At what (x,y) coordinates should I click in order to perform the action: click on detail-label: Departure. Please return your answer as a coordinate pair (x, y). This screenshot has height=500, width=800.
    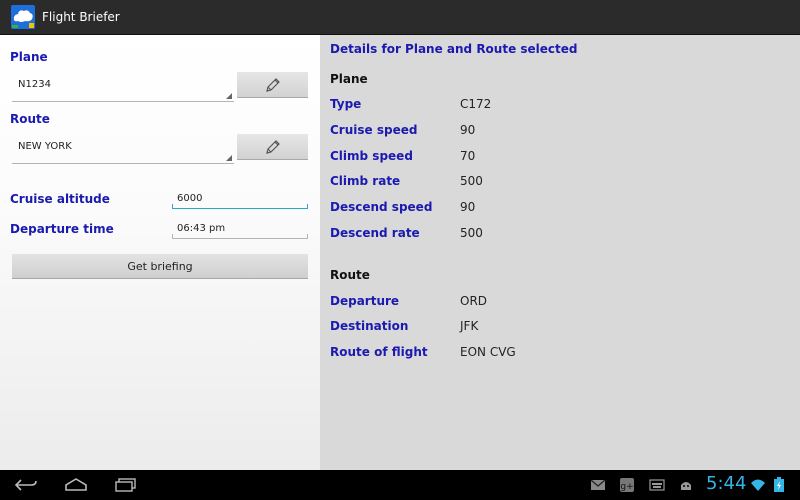
    Looking at the image, I should click on (365, 301).